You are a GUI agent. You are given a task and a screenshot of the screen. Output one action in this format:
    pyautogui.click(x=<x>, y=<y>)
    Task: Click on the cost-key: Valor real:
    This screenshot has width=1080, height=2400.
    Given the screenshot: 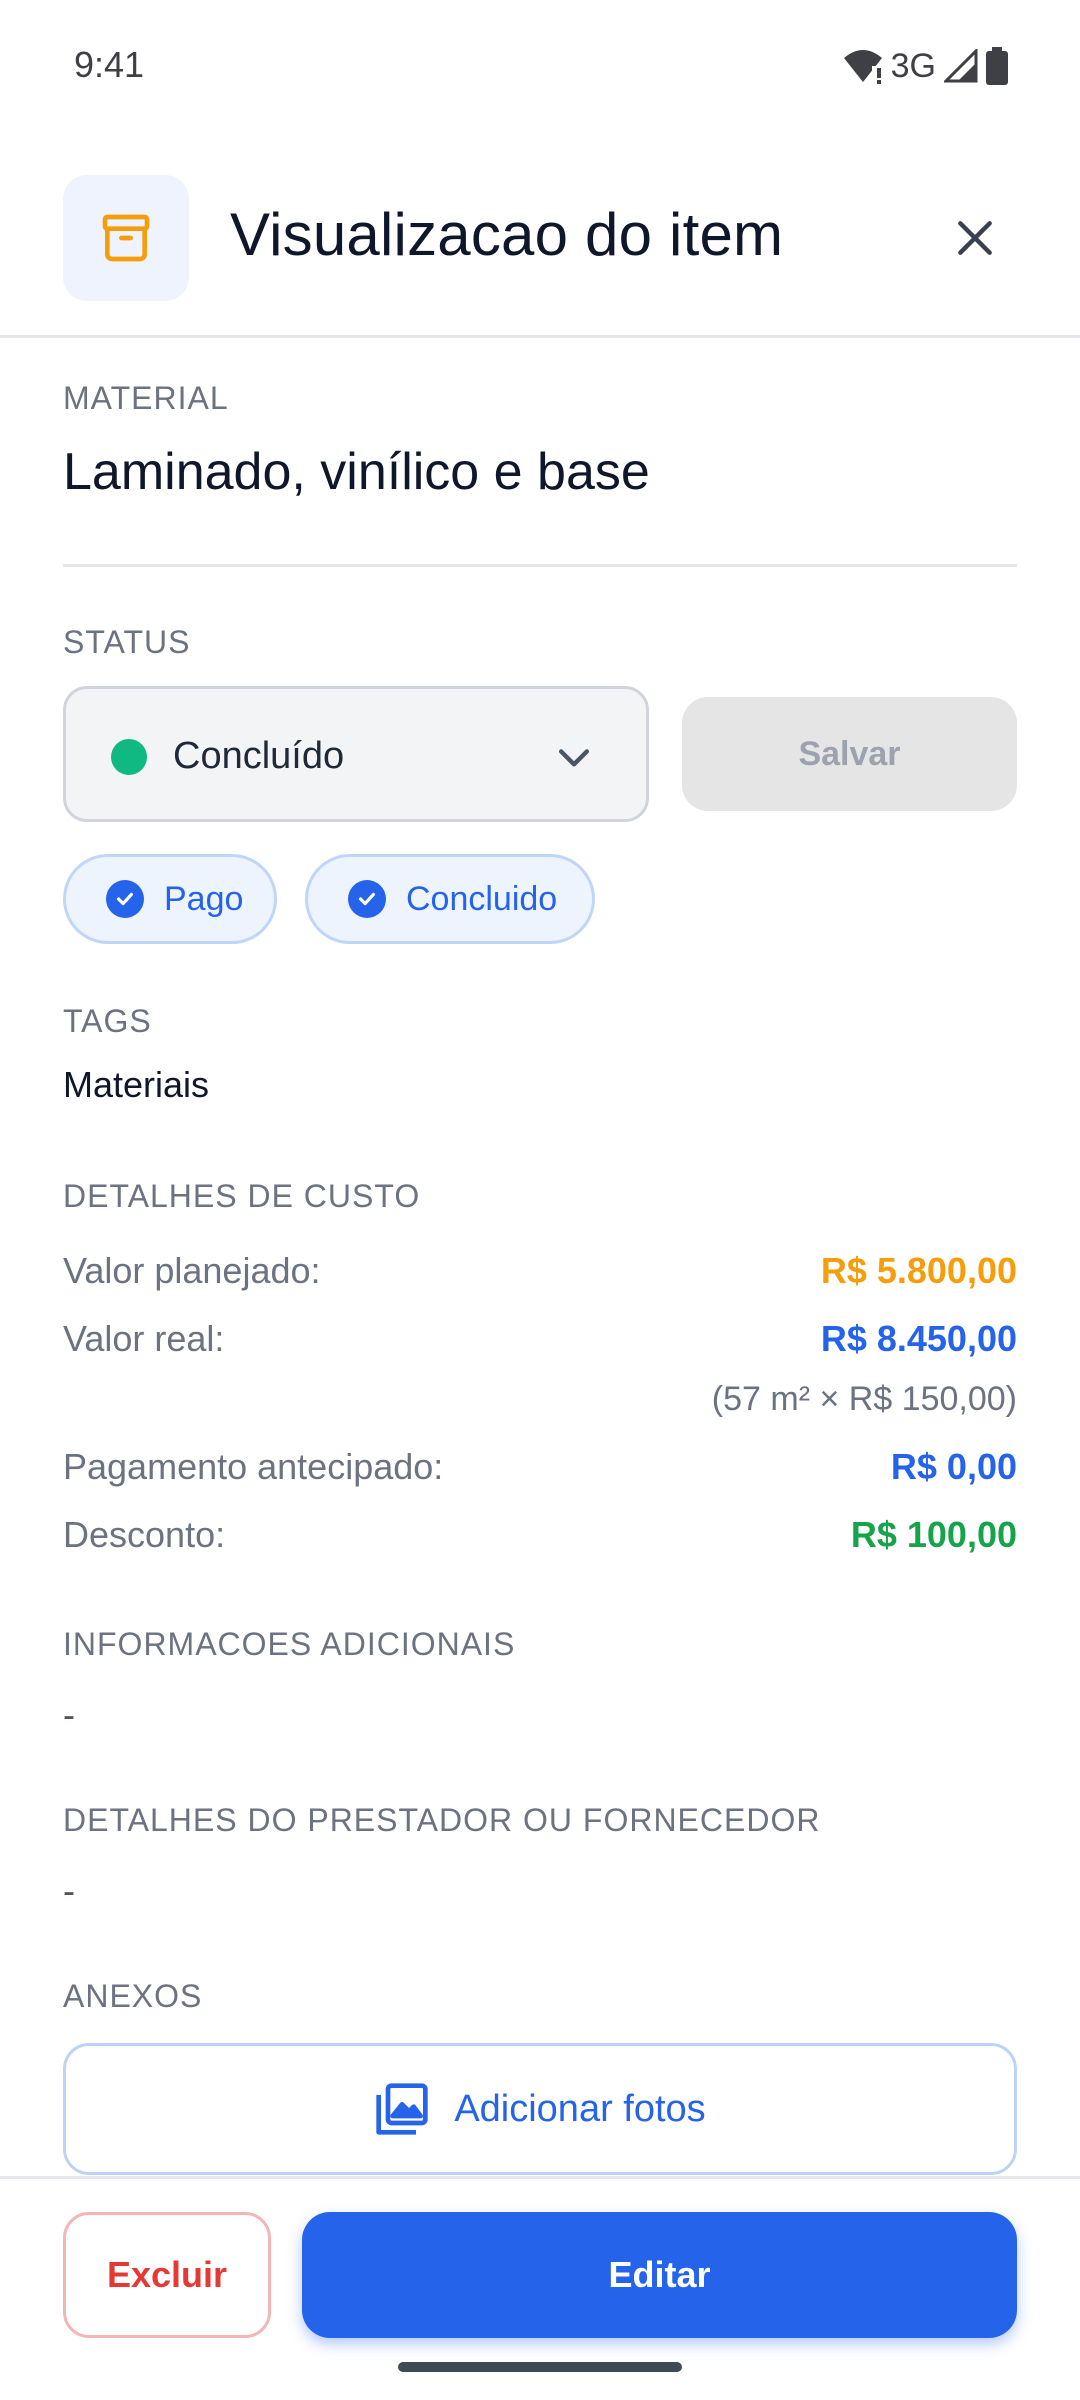 What is the action you would take?
    pyautogui.click(x=144, y=1338)
    